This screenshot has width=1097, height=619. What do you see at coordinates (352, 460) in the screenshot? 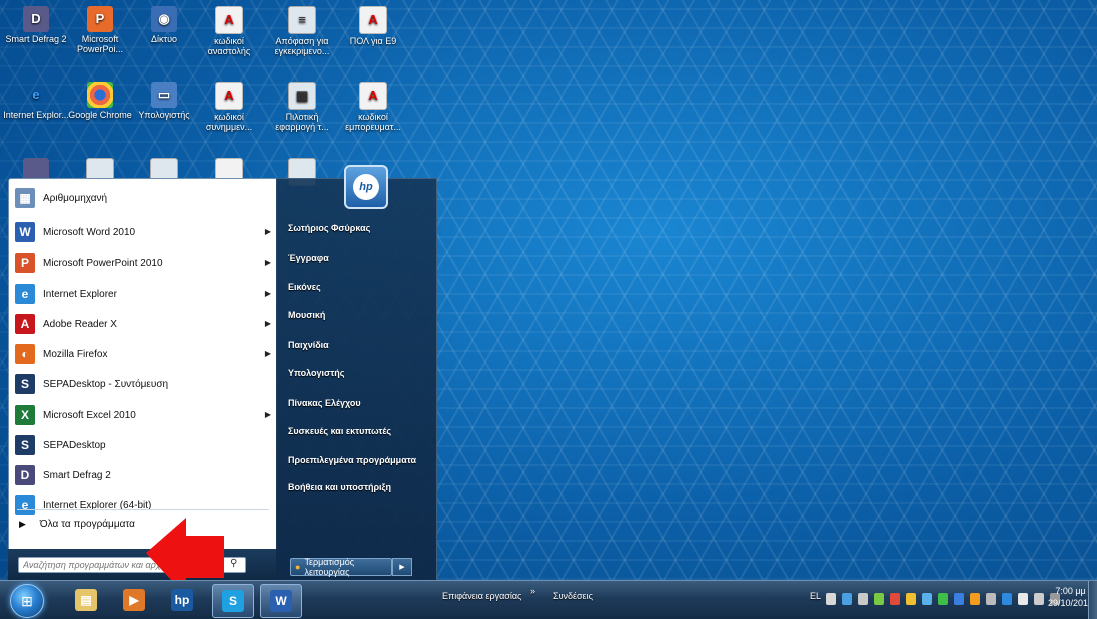
I see `start-menu-place-link: Προεπιλεγμένα προγράμματα` at bounding box center [352, 460].